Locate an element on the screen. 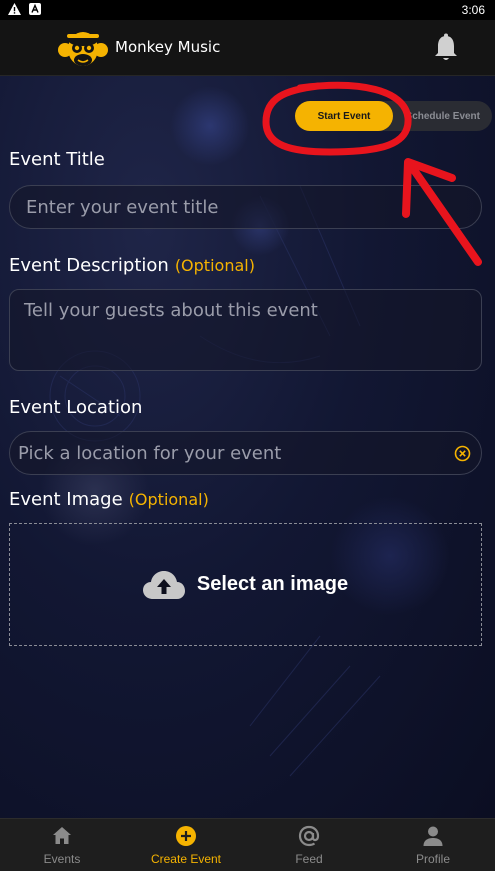 The image size is (495, 871). nav-feed-label: Feed is located at coordinates (309, 859).